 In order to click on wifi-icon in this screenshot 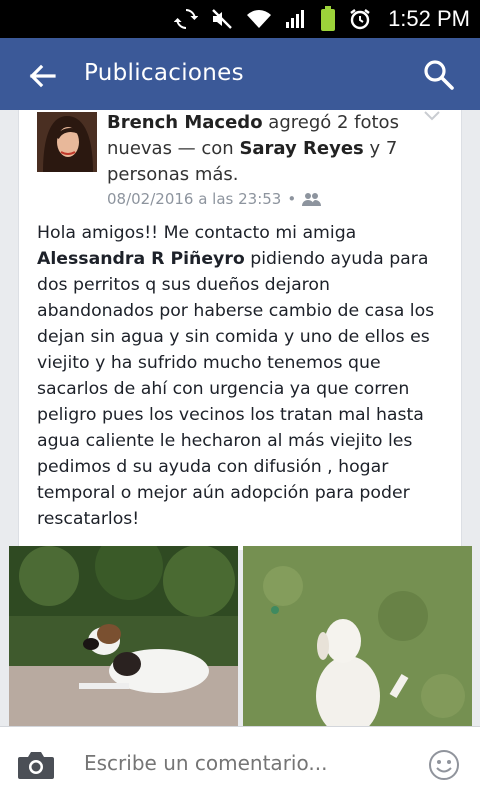, I will do `click(259, 19)`.